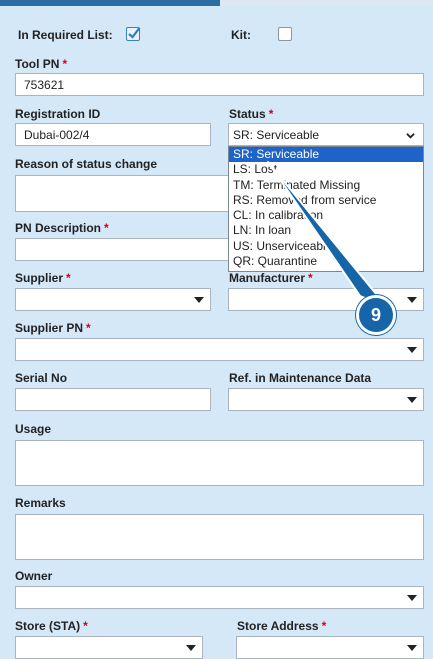  What do you see at coordinates (33, 429) in the screenshot?
I see `usage-label: Usage` at bounding box center [33, 429].